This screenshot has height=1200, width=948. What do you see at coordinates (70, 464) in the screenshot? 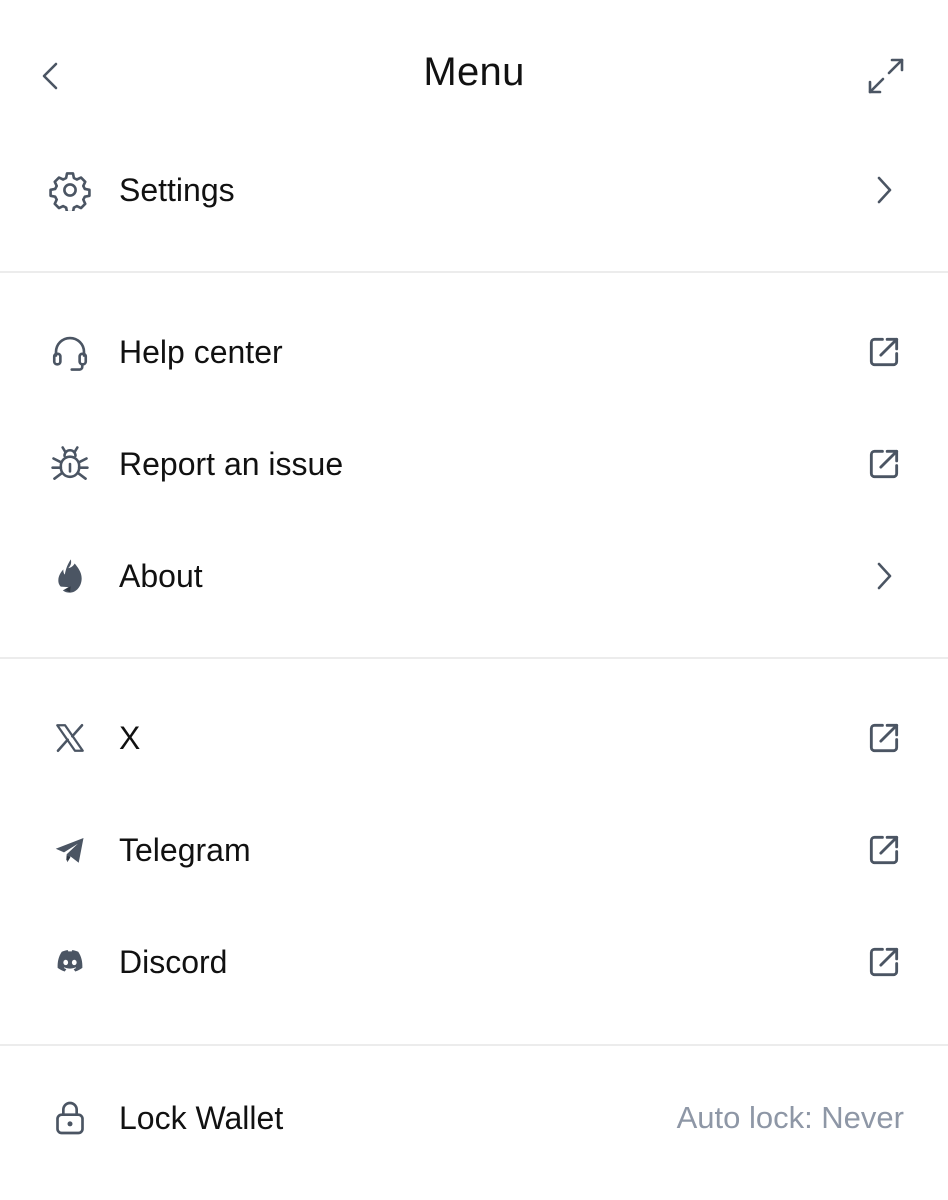
I see `bug-icon` at bounding box center [70, 464].